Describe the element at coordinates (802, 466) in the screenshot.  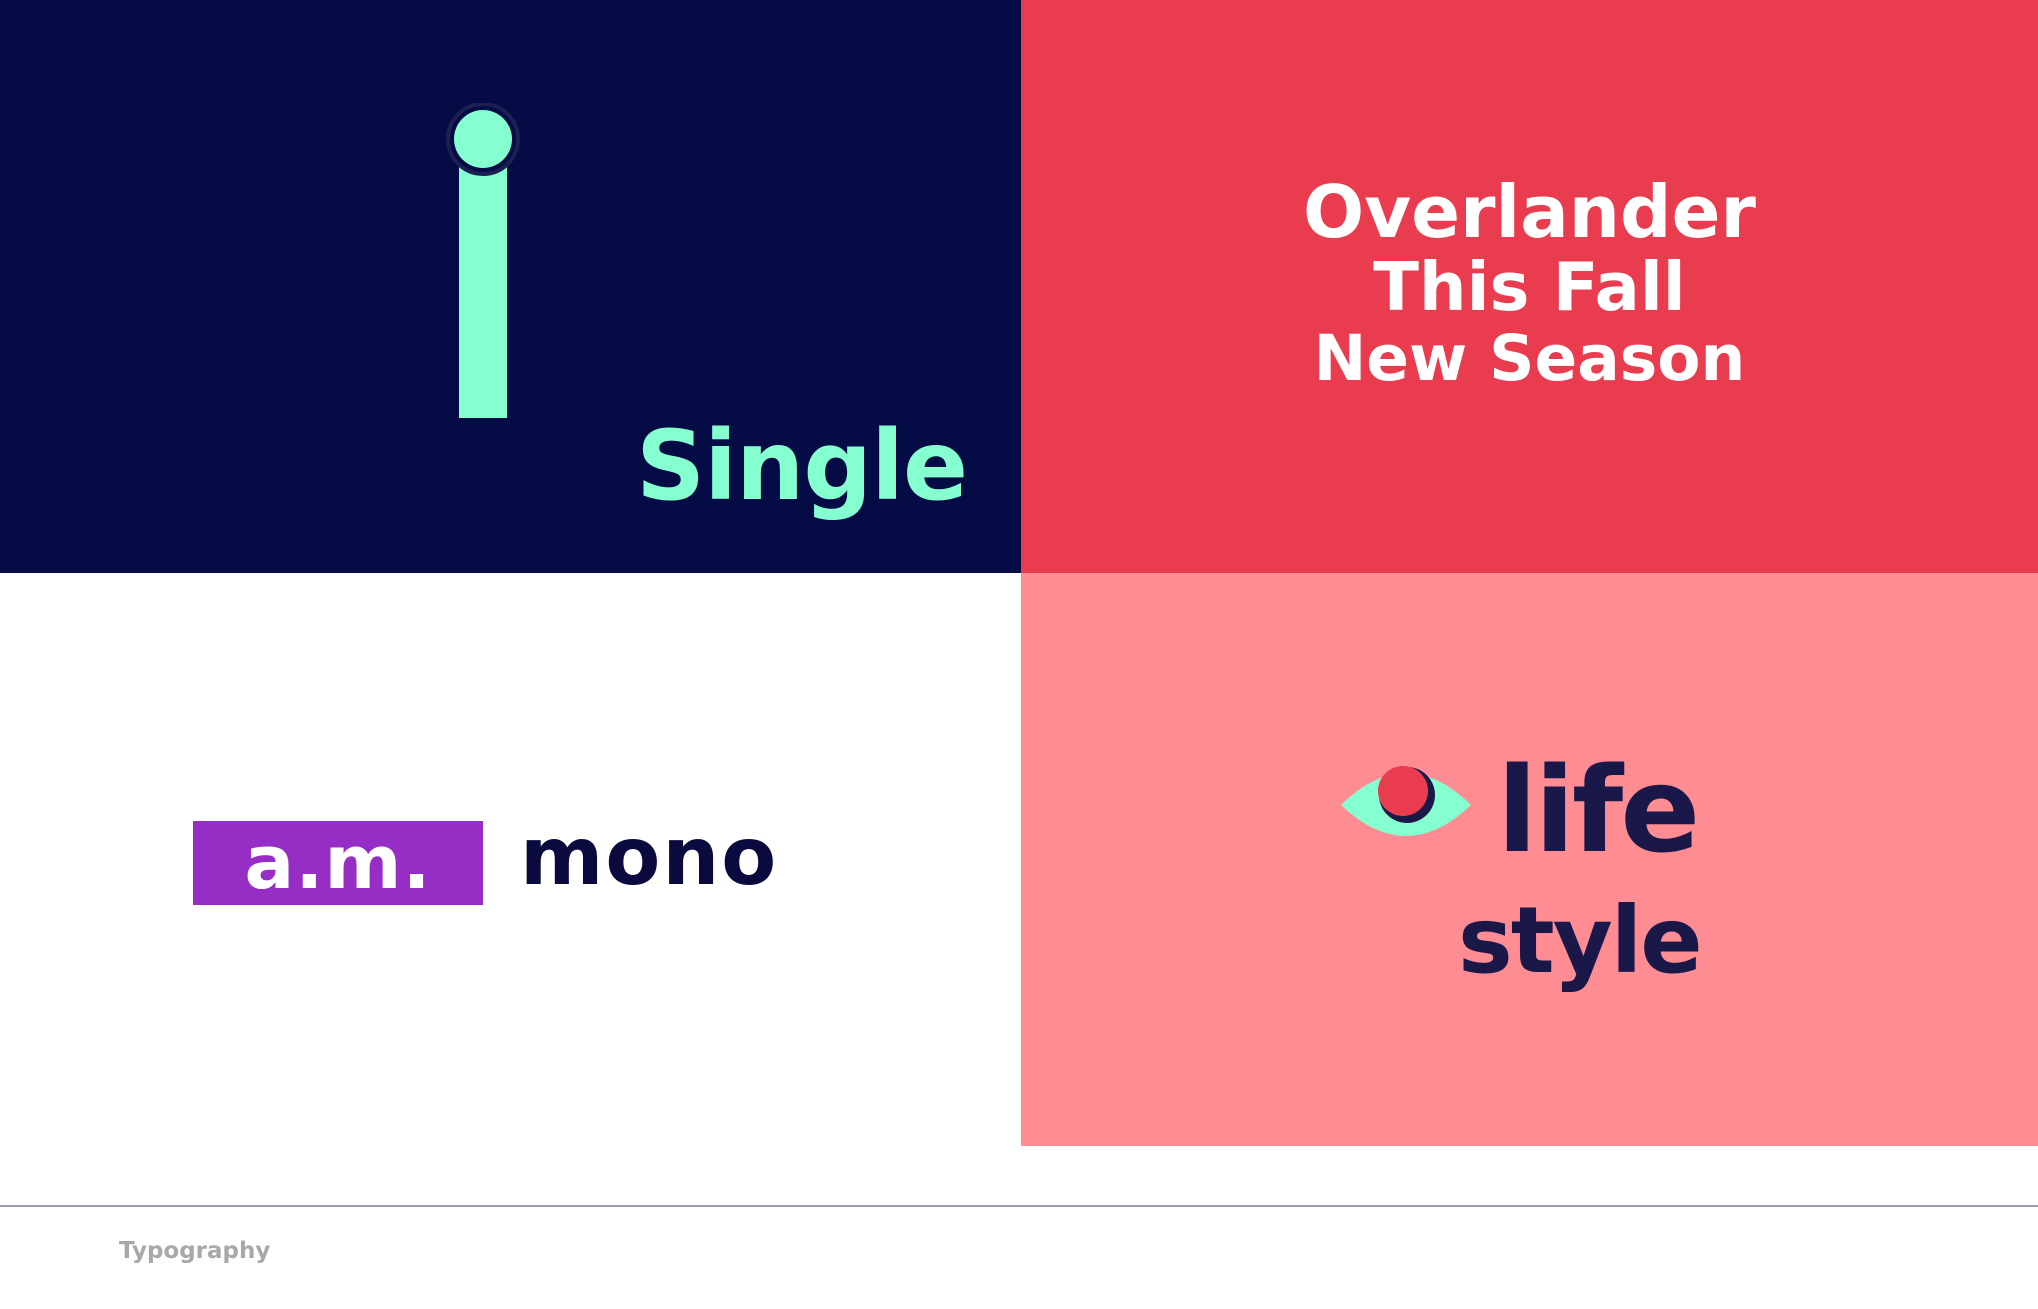
I see `single-word: Single` at that location.